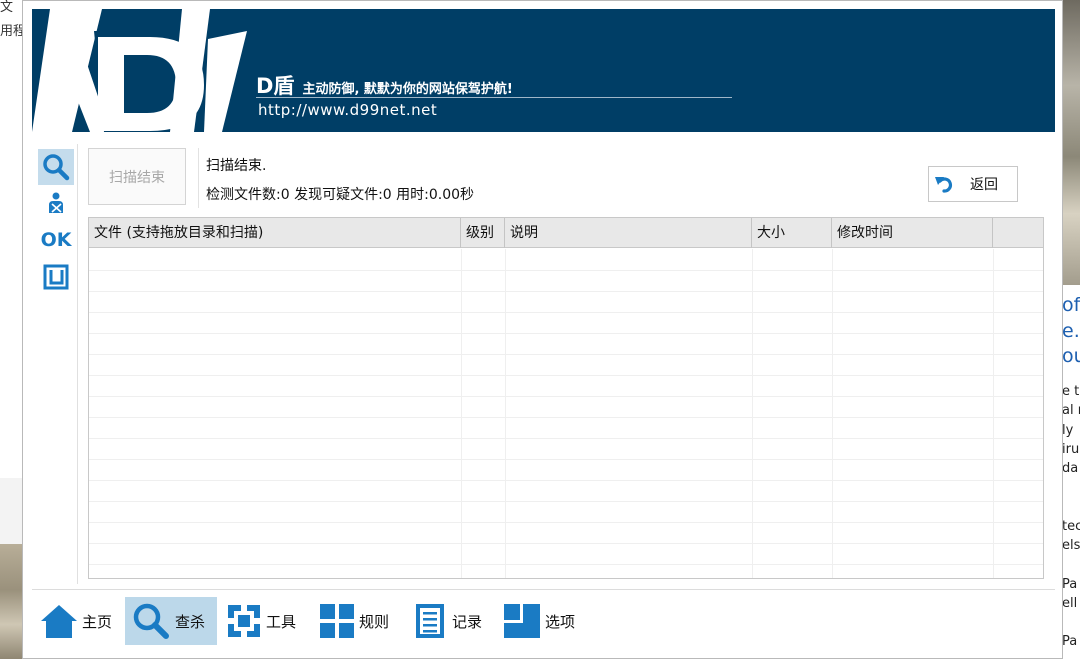 This screenshot has width=1080, height=659. I want to click on nav-home-label: 主页, so click(97, 621).